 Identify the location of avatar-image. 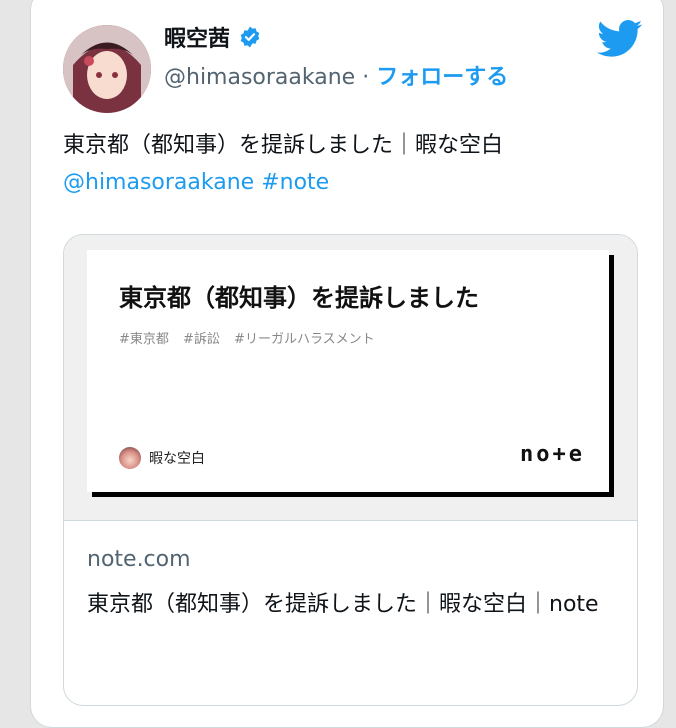
(107, 69).